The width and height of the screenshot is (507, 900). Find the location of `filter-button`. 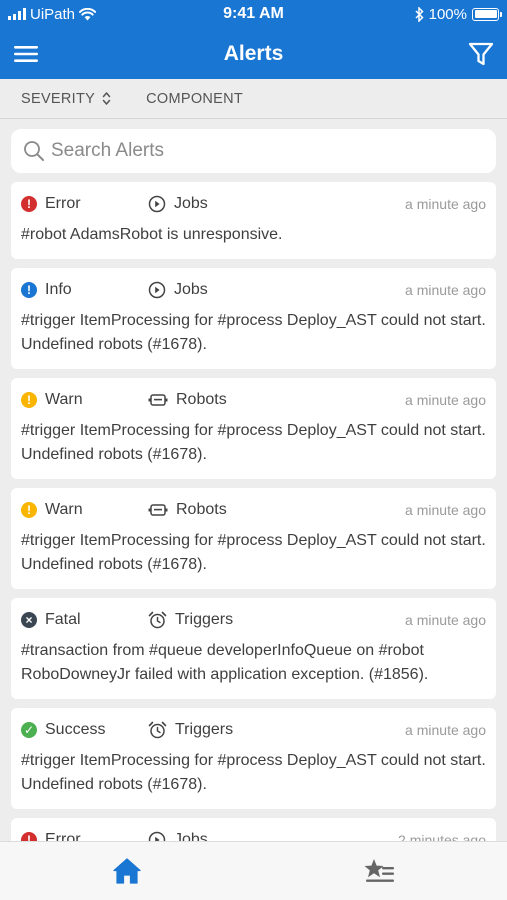

filter-button is located at coordinates (481, 54).